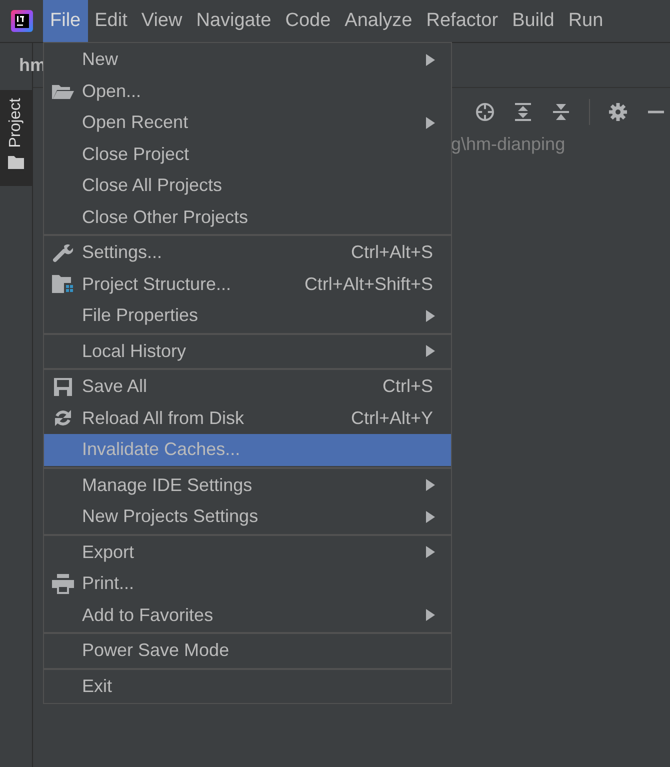 The image size is (670, 767). What do you see at coordinates (247, 552) in the screenshot?
I see `menu-item: Export` at bounding box center [247, 552].